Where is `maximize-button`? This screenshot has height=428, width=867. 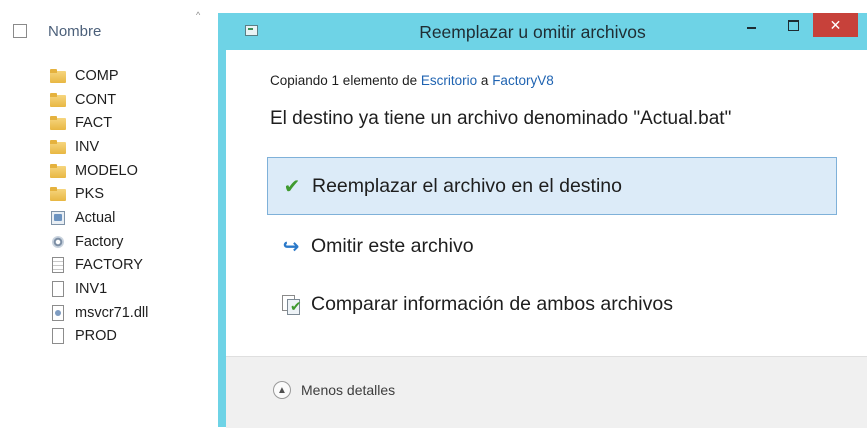
maximize-button is located at coordinates (793, 25).